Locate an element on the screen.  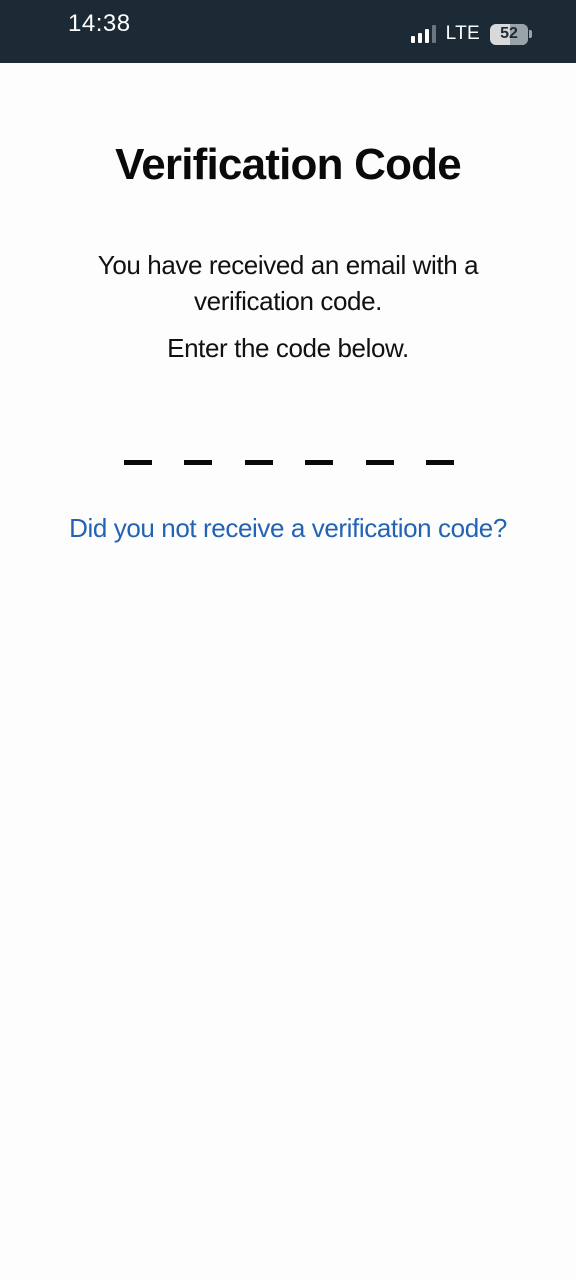
verification-code-input is located at coordinates (289, 462).